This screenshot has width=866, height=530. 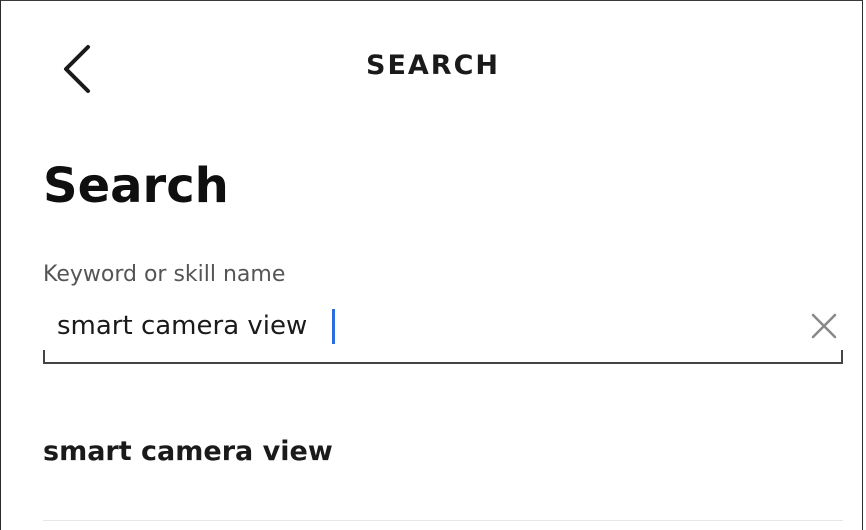 What do you see at coordinates (433, 65) in the screenshot?
I see `header-title: SEARCH` at bounding box center [433, 65].